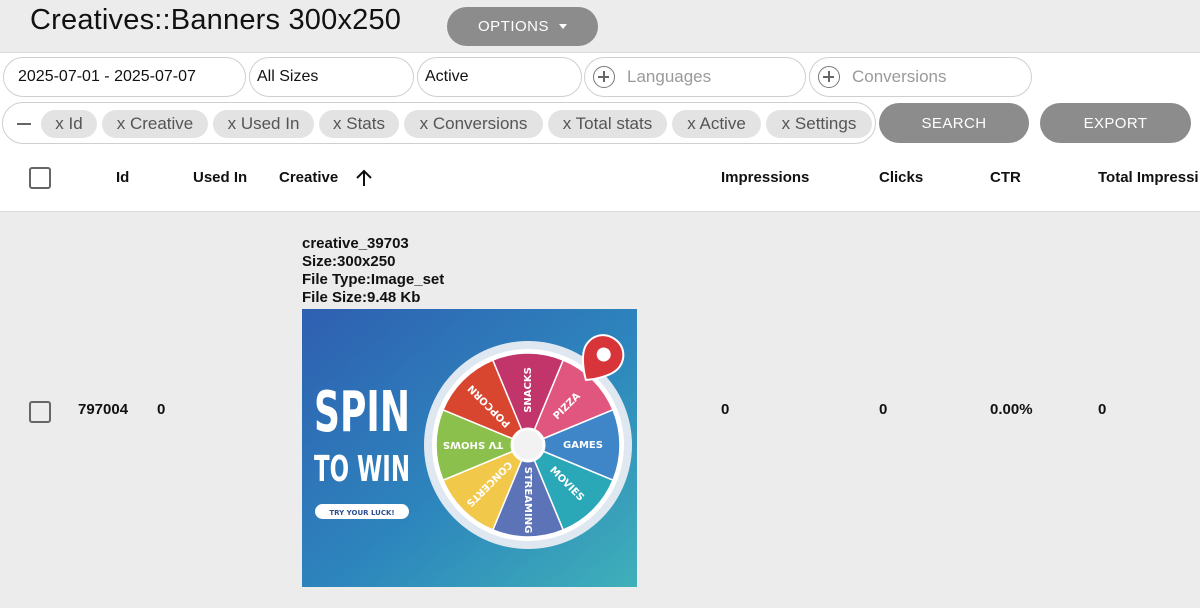 The width and height of the screenshot is (1200, 608). I want to click on export-button: EXPORT, so click(1115, 123).